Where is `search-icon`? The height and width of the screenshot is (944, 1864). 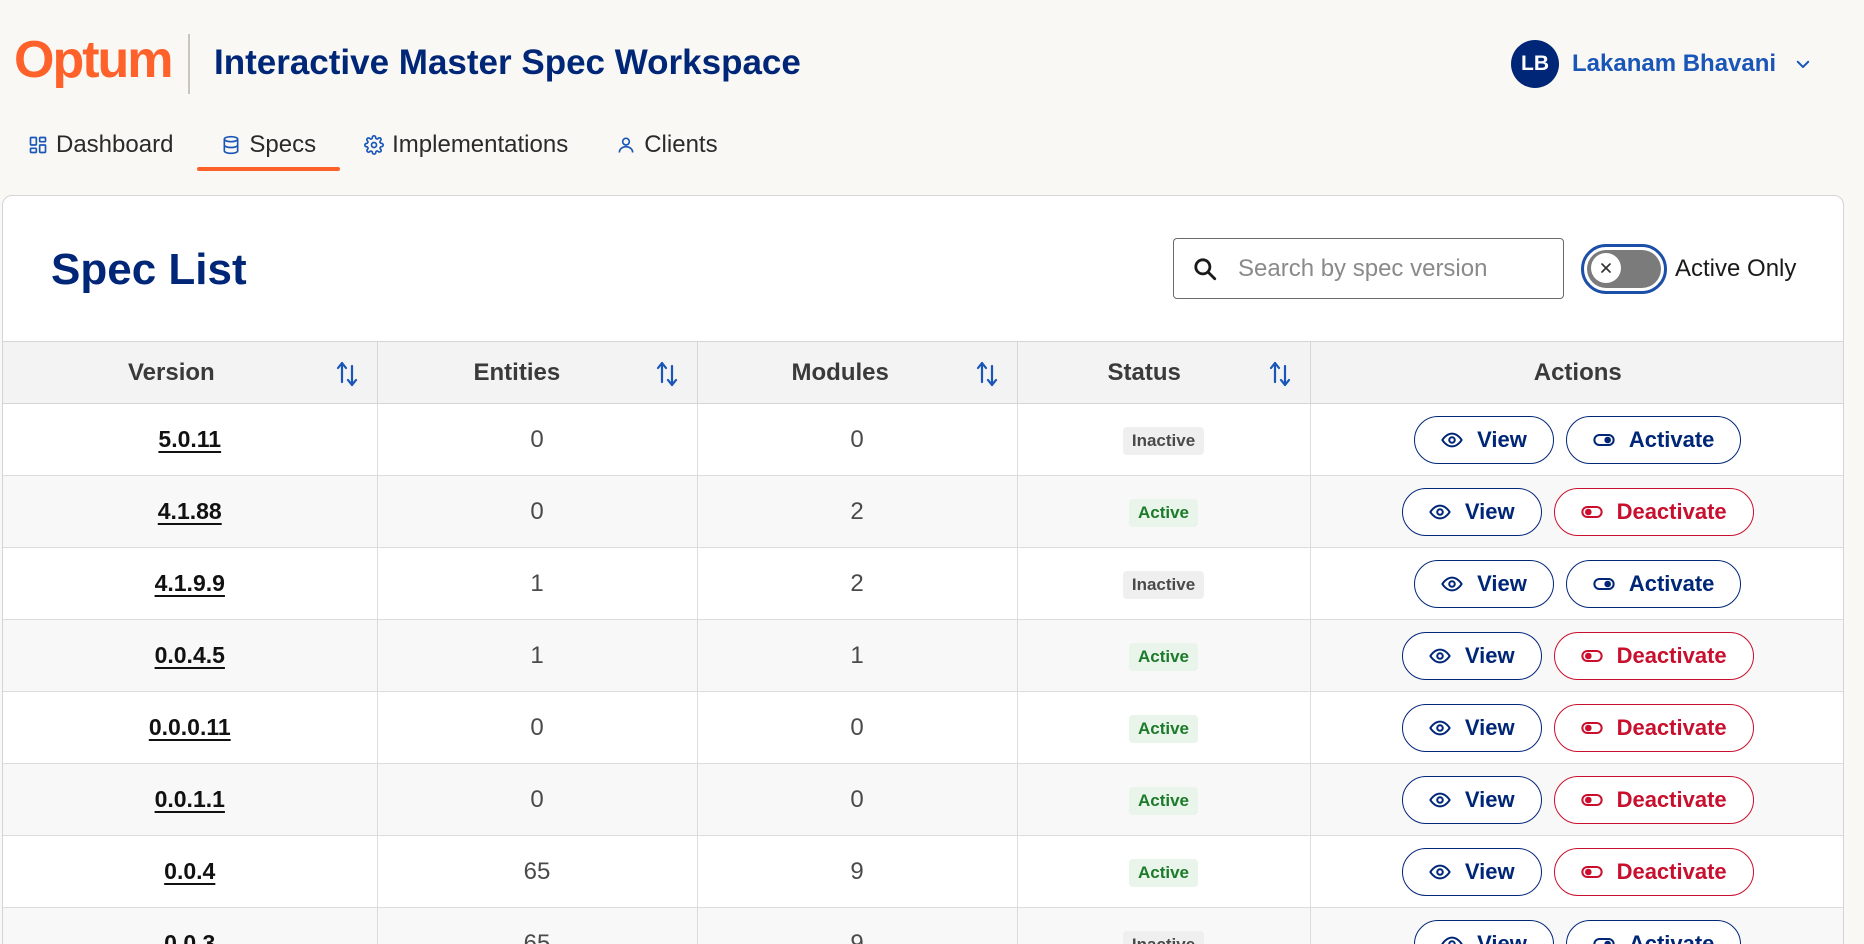 search-icon is located at coordinates (1205, 268).